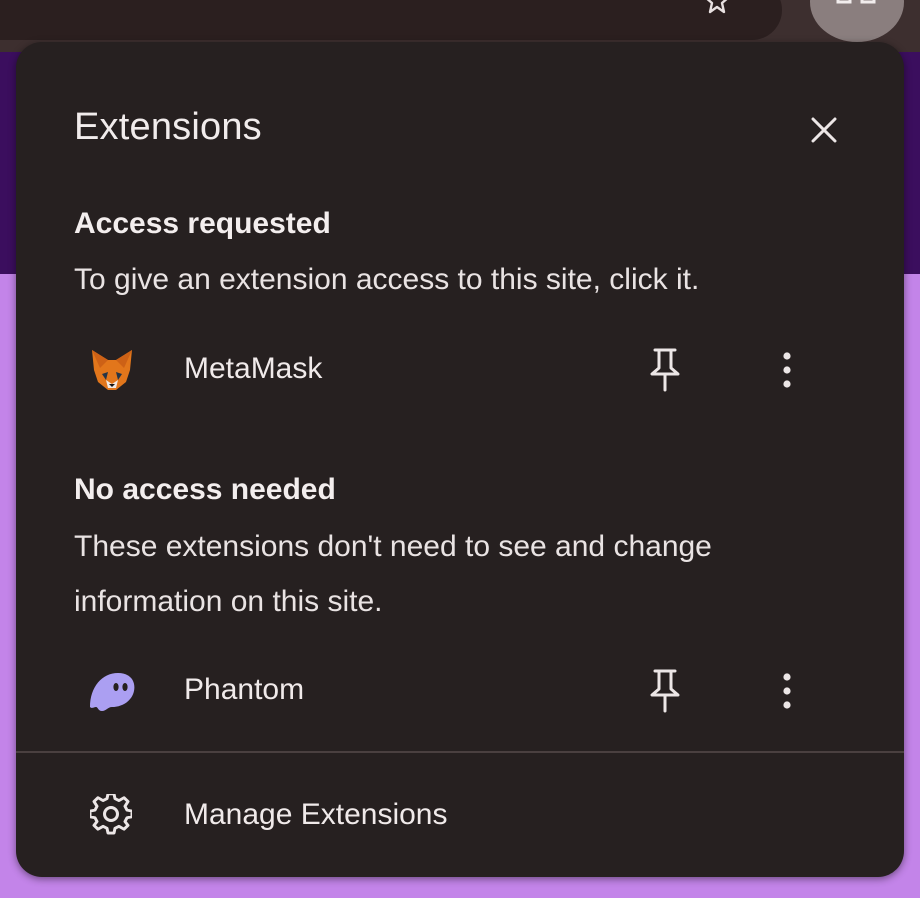 This screenshot has width=920, height=898. I want to click on extension-name: MetaMask, so click(253, 368).